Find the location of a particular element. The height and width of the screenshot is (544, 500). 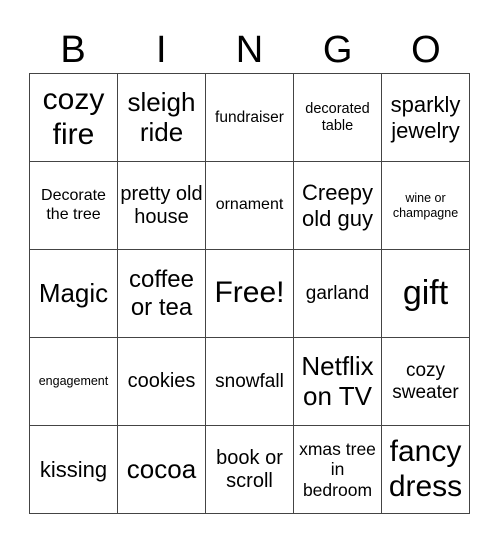

header-letter-n: N is located at coordinates (249, 50).